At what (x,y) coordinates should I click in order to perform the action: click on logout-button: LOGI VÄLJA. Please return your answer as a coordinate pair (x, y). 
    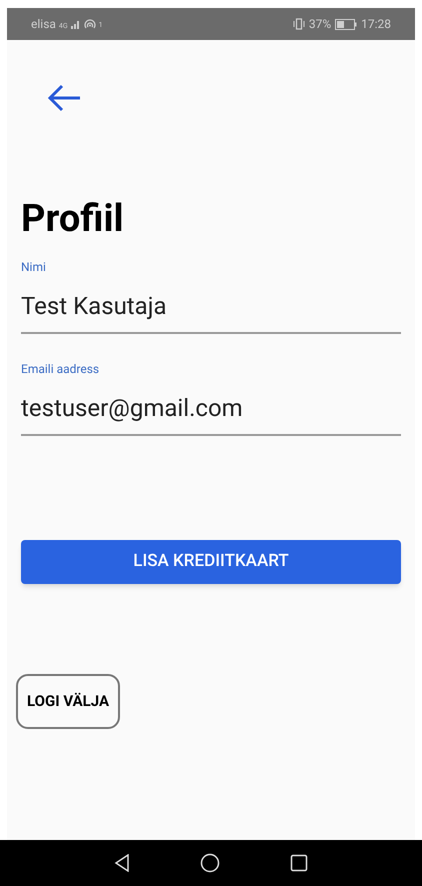
    Looking at the image, I should click on (68, 701).